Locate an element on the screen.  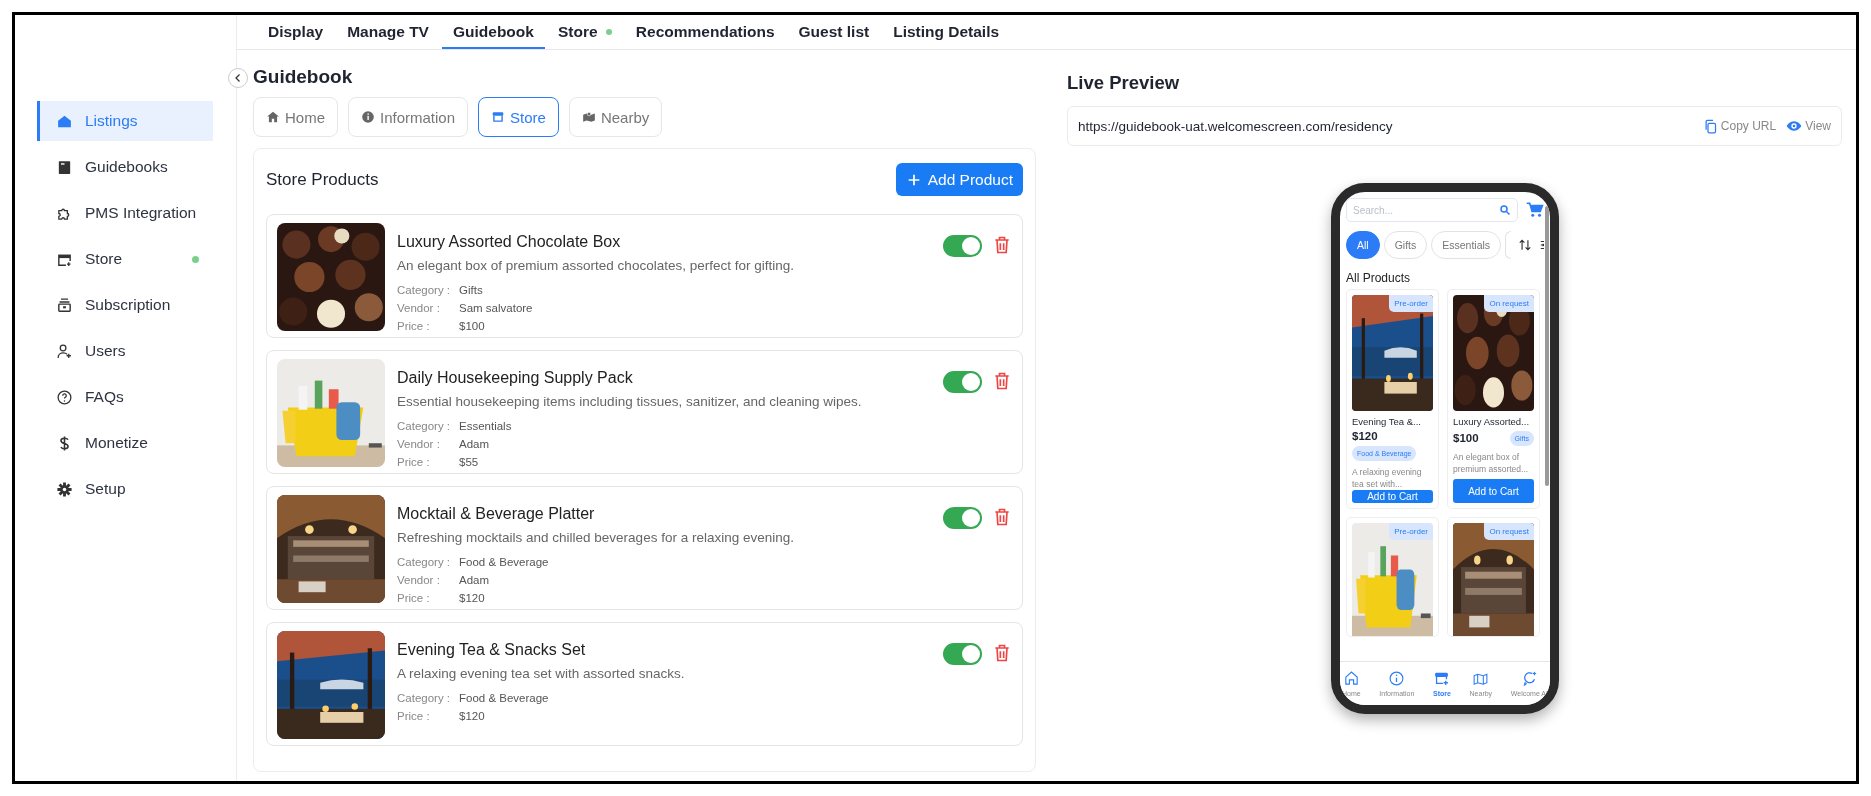
sidebar-item: Setup is located at coordinates (125, 489).